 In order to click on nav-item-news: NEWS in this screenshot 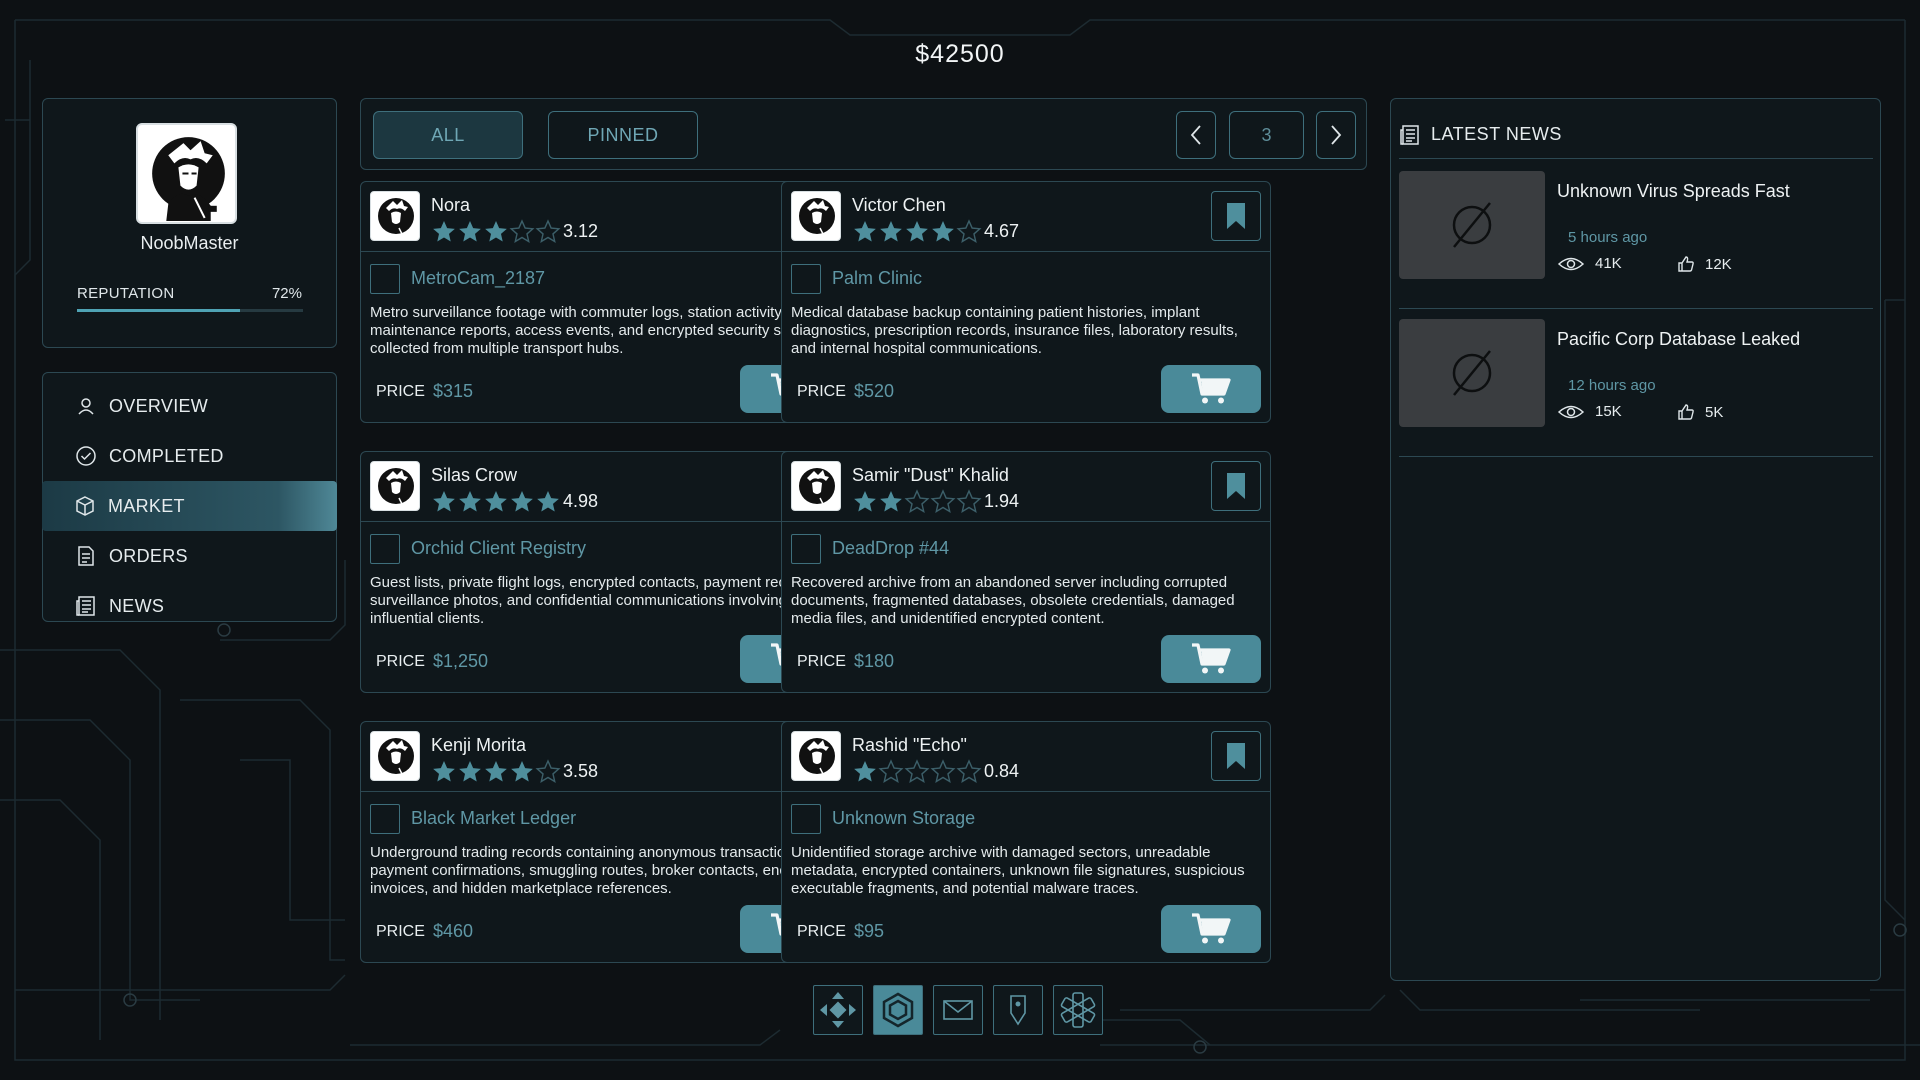, I will do `click(189, 606)`.